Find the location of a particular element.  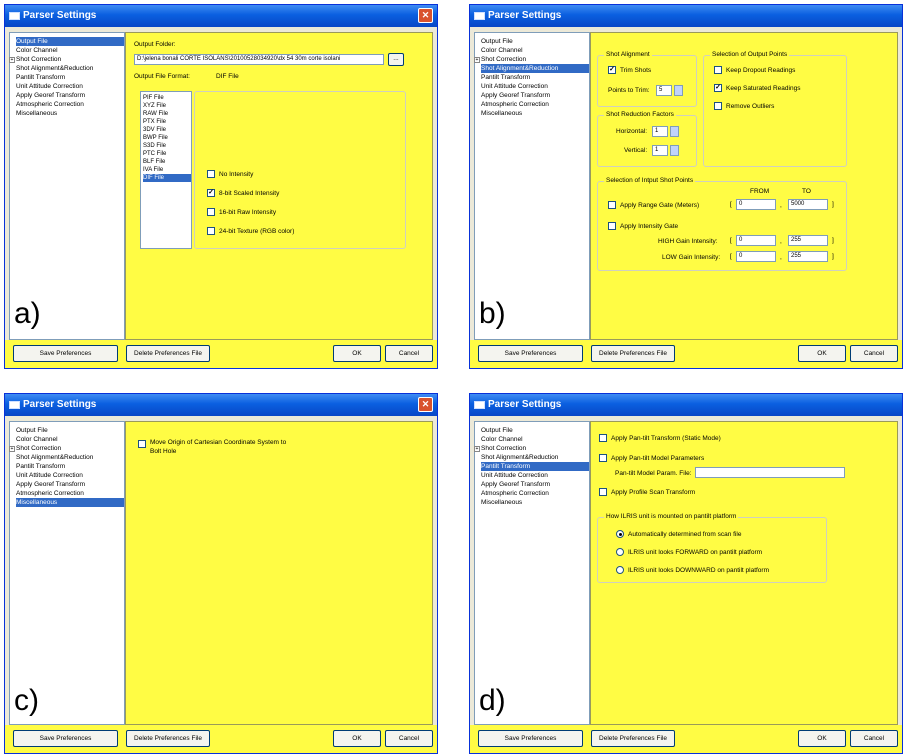

keep-dropout-checkbox is located at coordinates (718, 70).